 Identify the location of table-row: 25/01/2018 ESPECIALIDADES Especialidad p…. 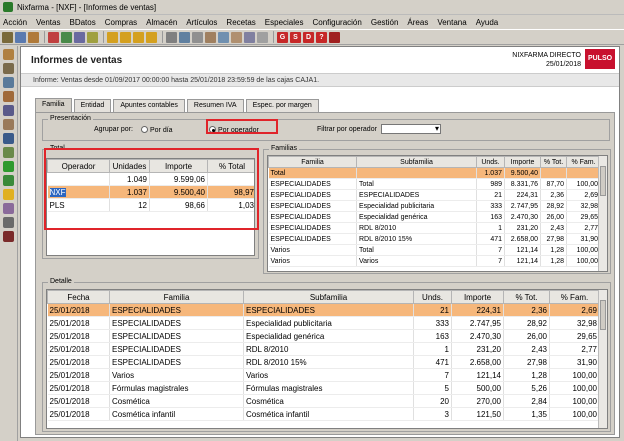
(323, 323).